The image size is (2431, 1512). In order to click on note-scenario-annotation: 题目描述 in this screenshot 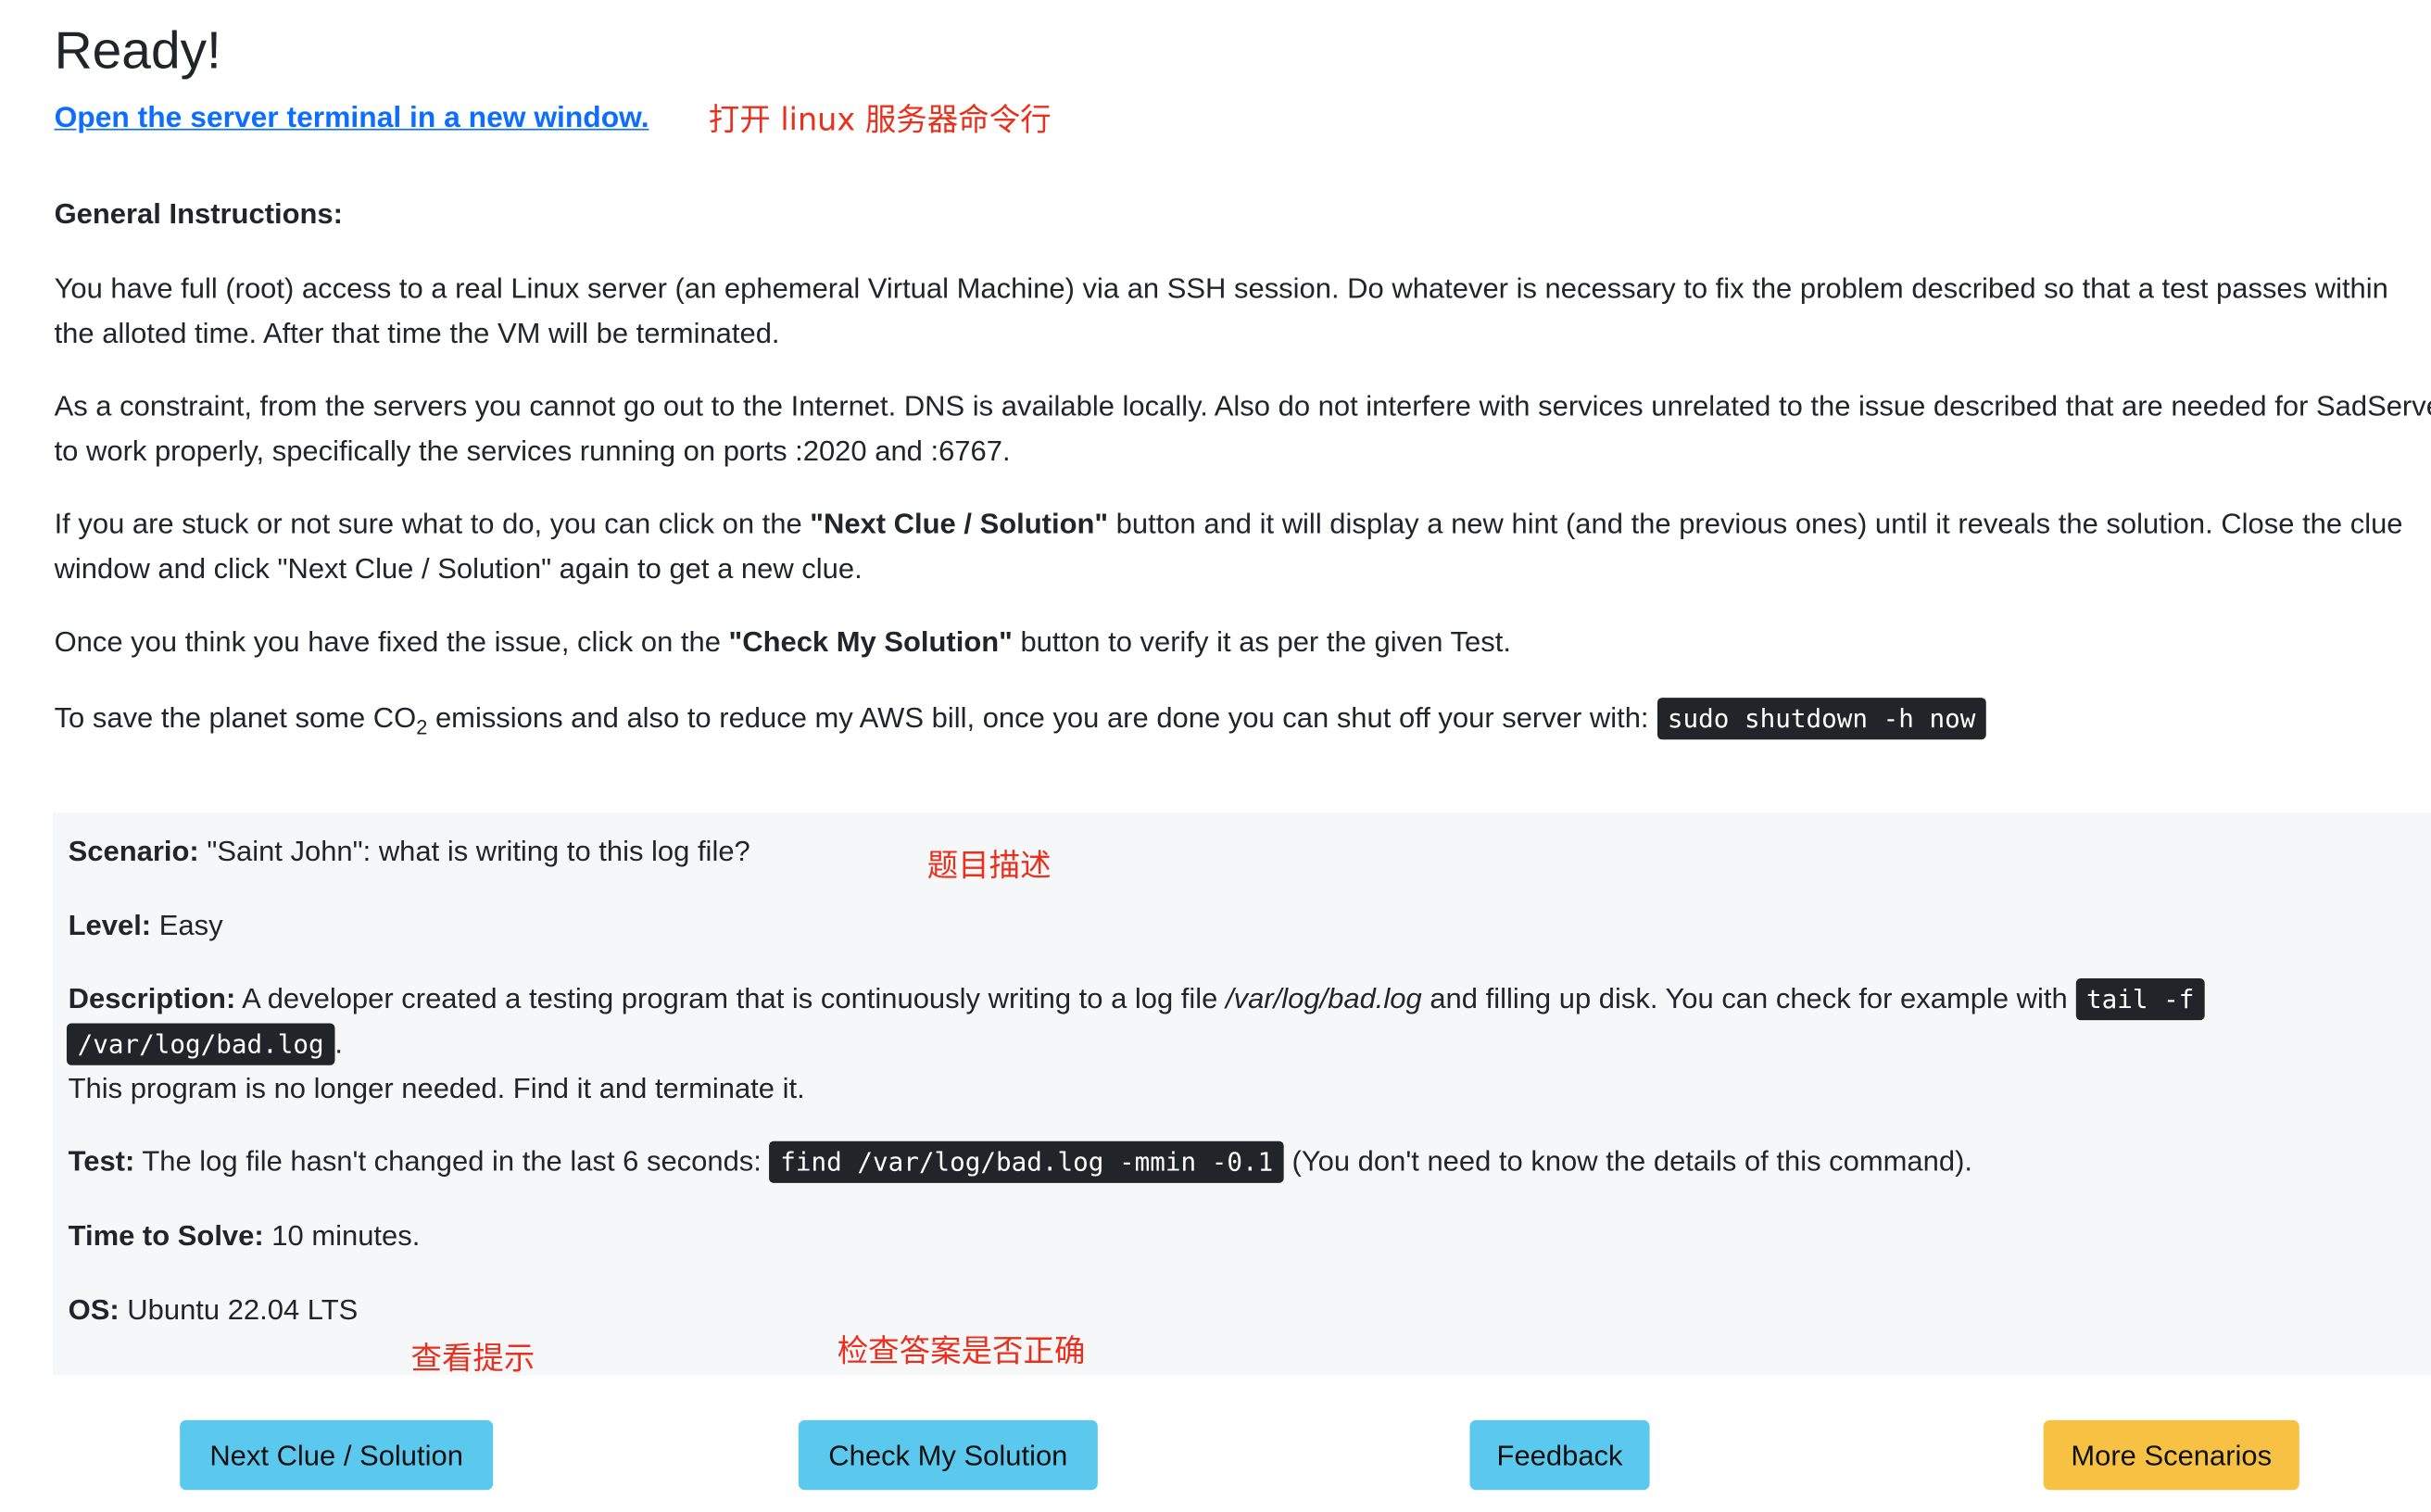, I will do `click(989, 865)`.